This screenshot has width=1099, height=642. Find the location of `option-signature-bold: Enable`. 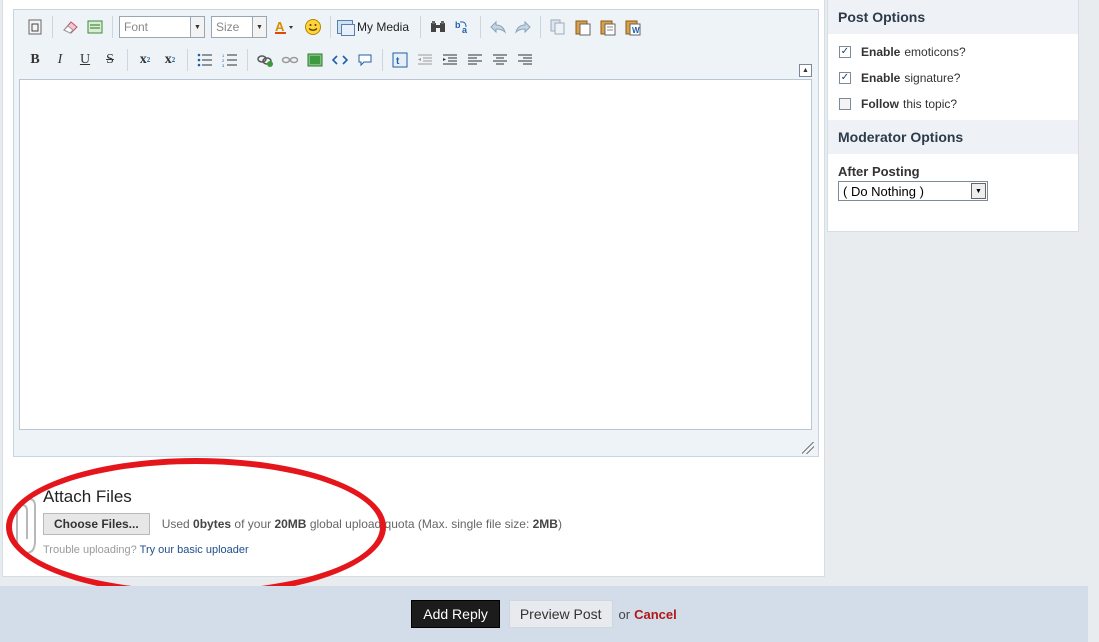

option-signature-bold: Enable is located at coordinates (881, 77).